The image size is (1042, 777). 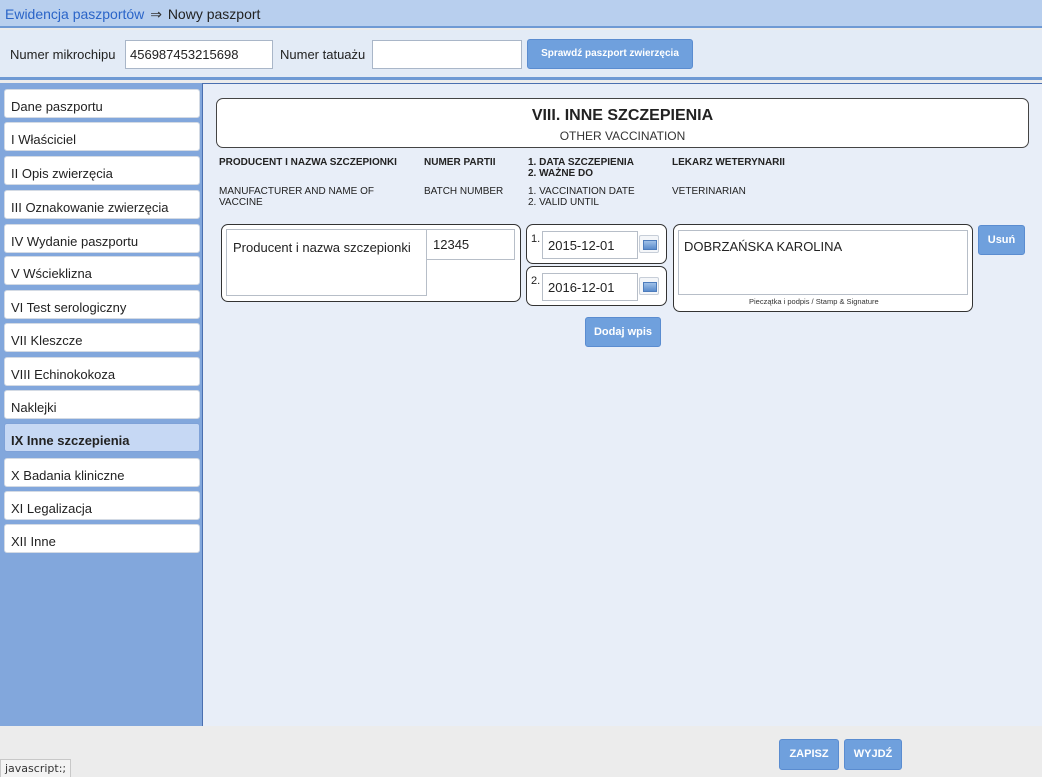 I want to click on add-entry-button: Dodaj wpis, so click(x=623, y=332).